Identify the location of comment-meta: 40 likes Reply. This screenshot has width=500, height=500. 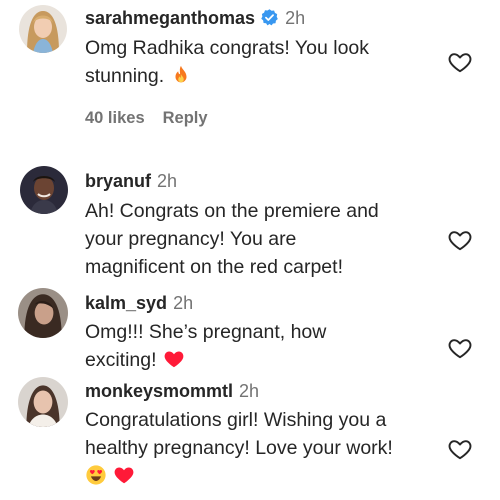
(146, 118).